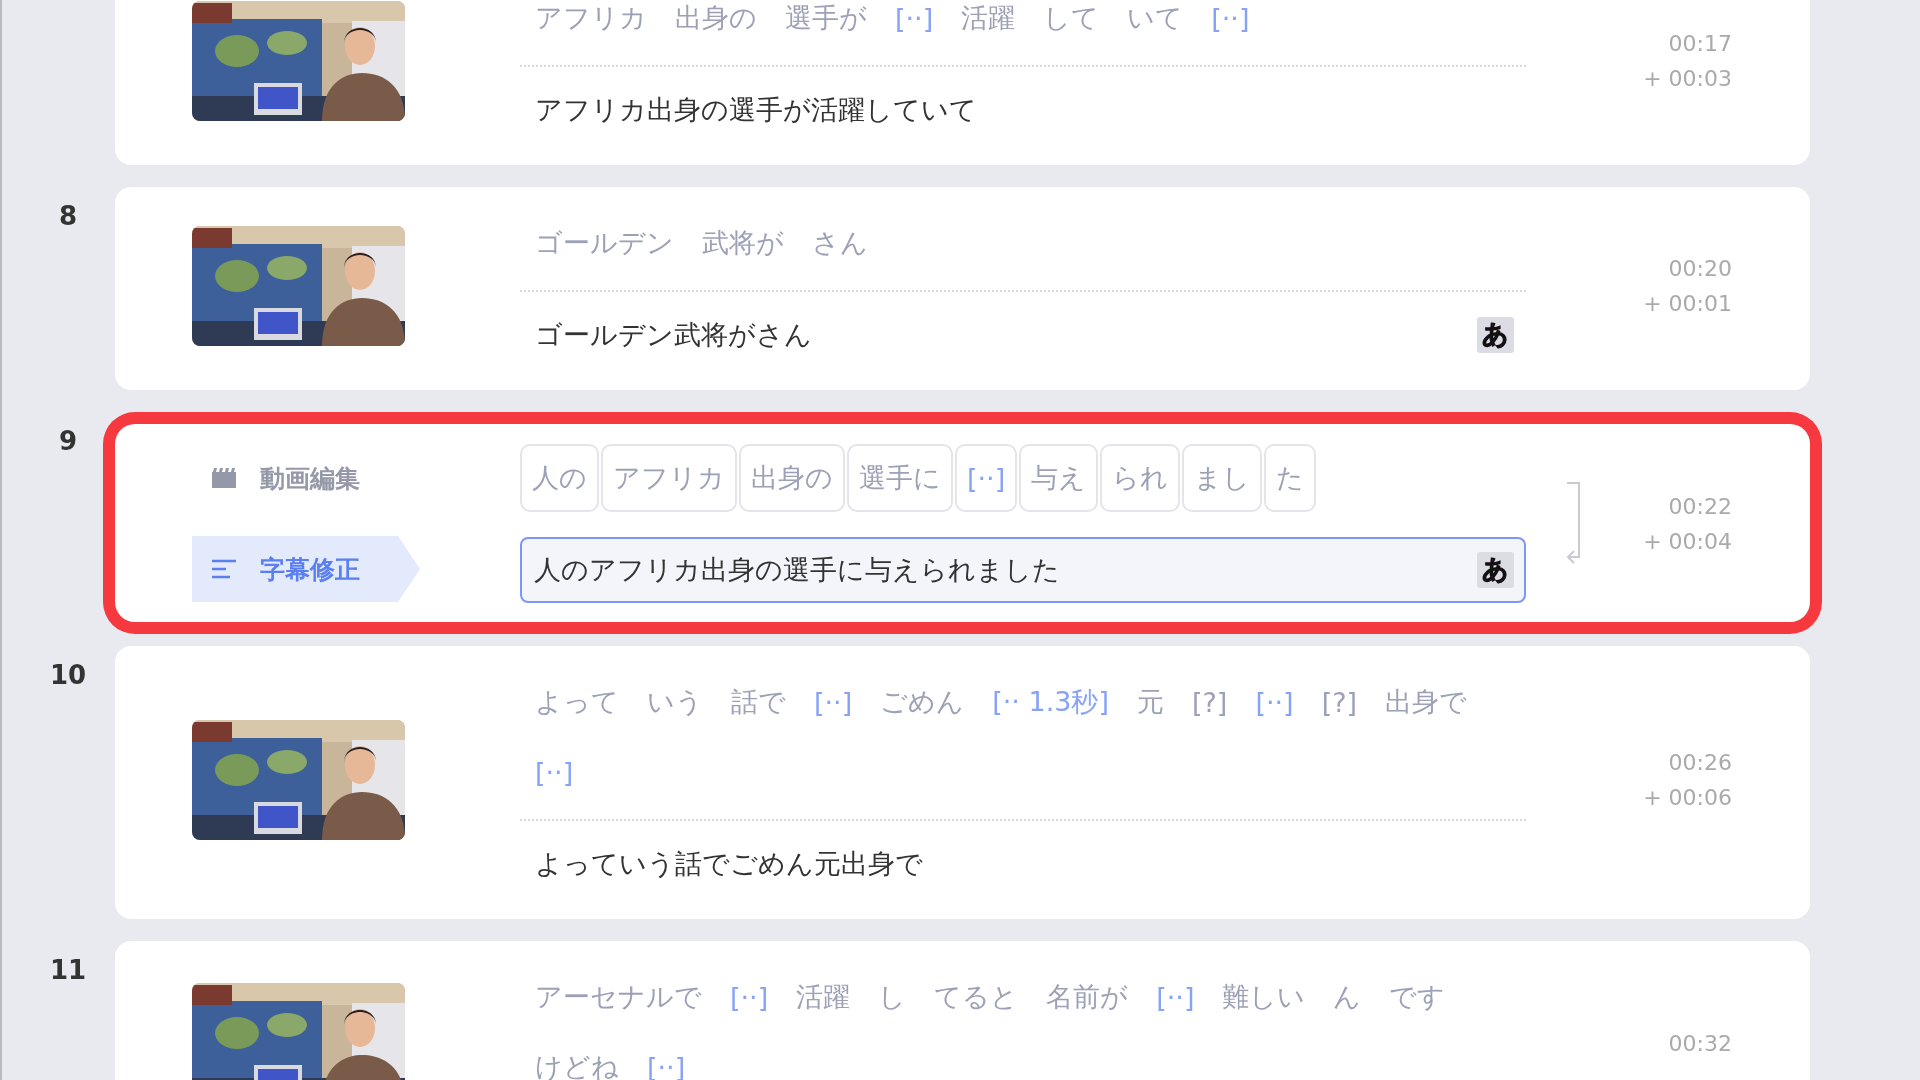  What do you see at coordinates (1059, 478) in the screenshot?
I see `word-token: 与え` at bounding box center [1059, 478].